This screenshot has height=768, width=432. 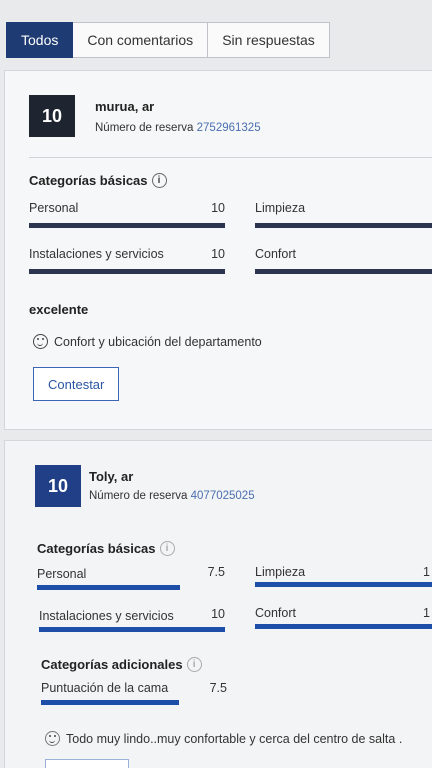 I want to click on category-label-cama: Puntuación de la cama, so click(x=105, y=688).